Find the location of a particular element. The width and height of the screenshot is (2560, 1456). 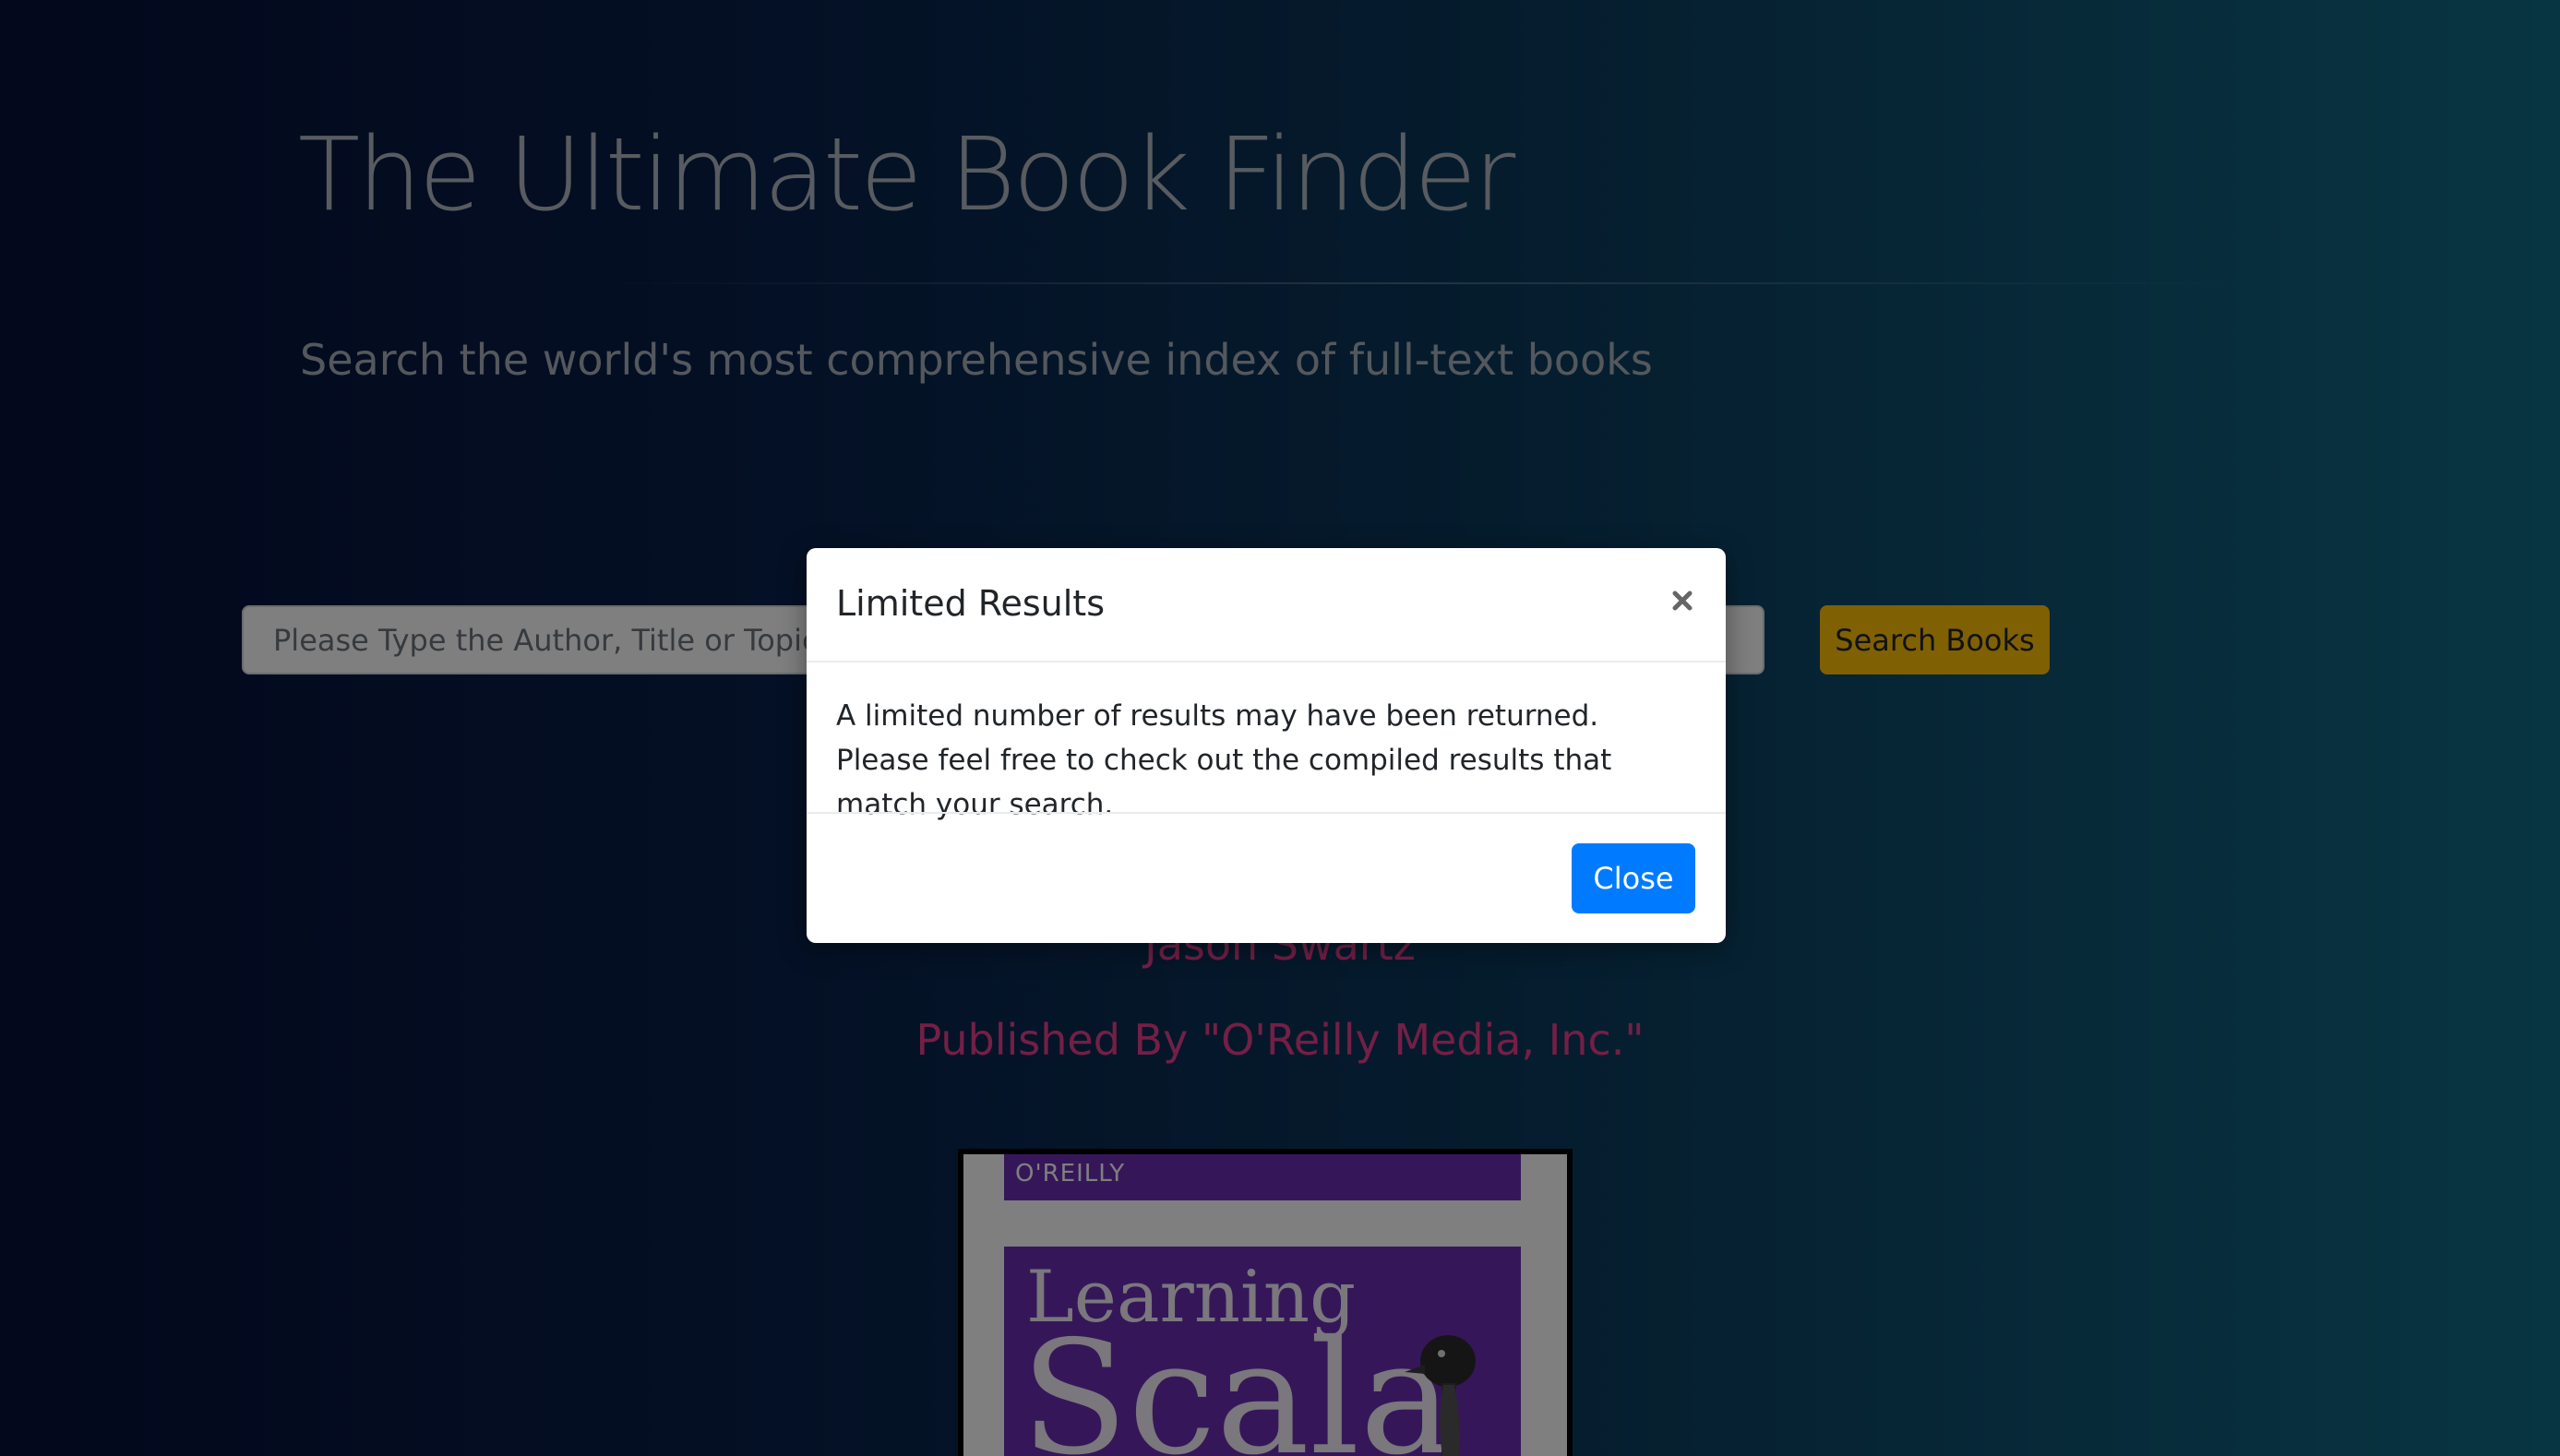

modal-header: Limited Results is located at coordinates (1266, 605).